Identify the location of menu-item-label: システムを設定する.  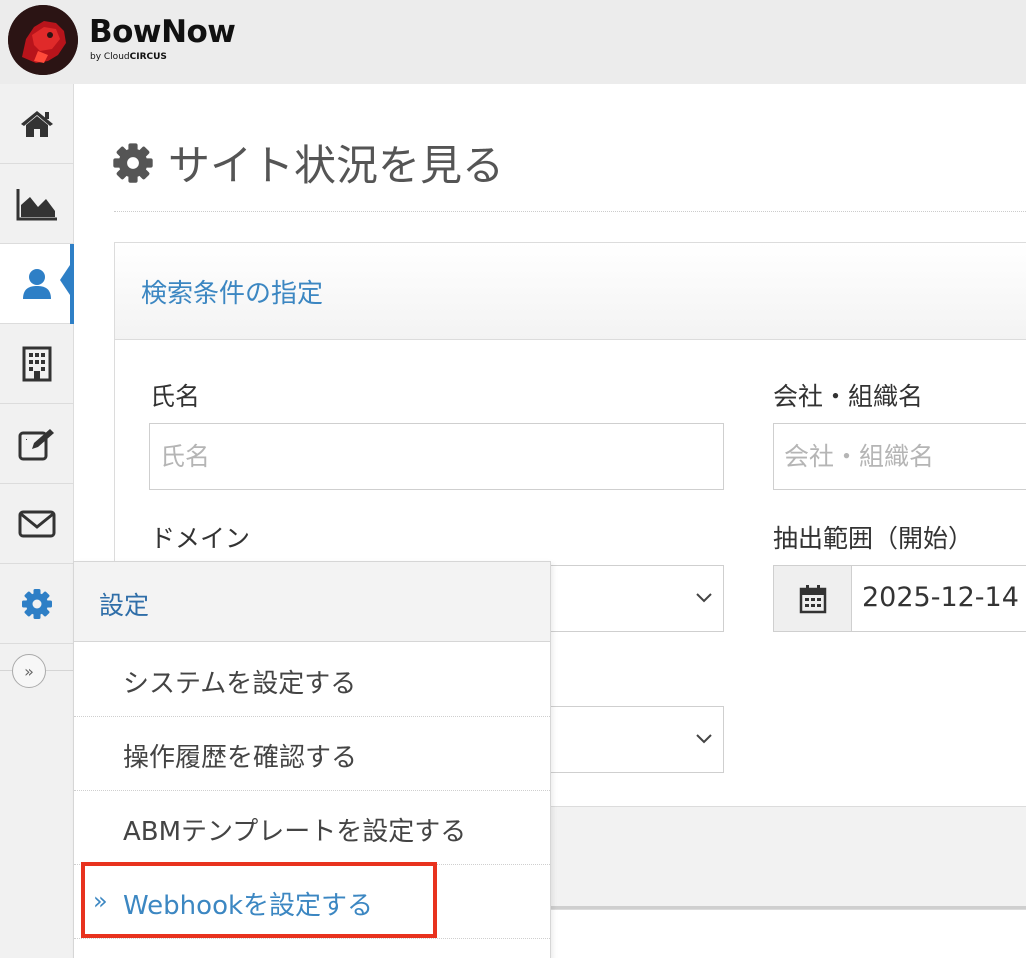
(240, 684).